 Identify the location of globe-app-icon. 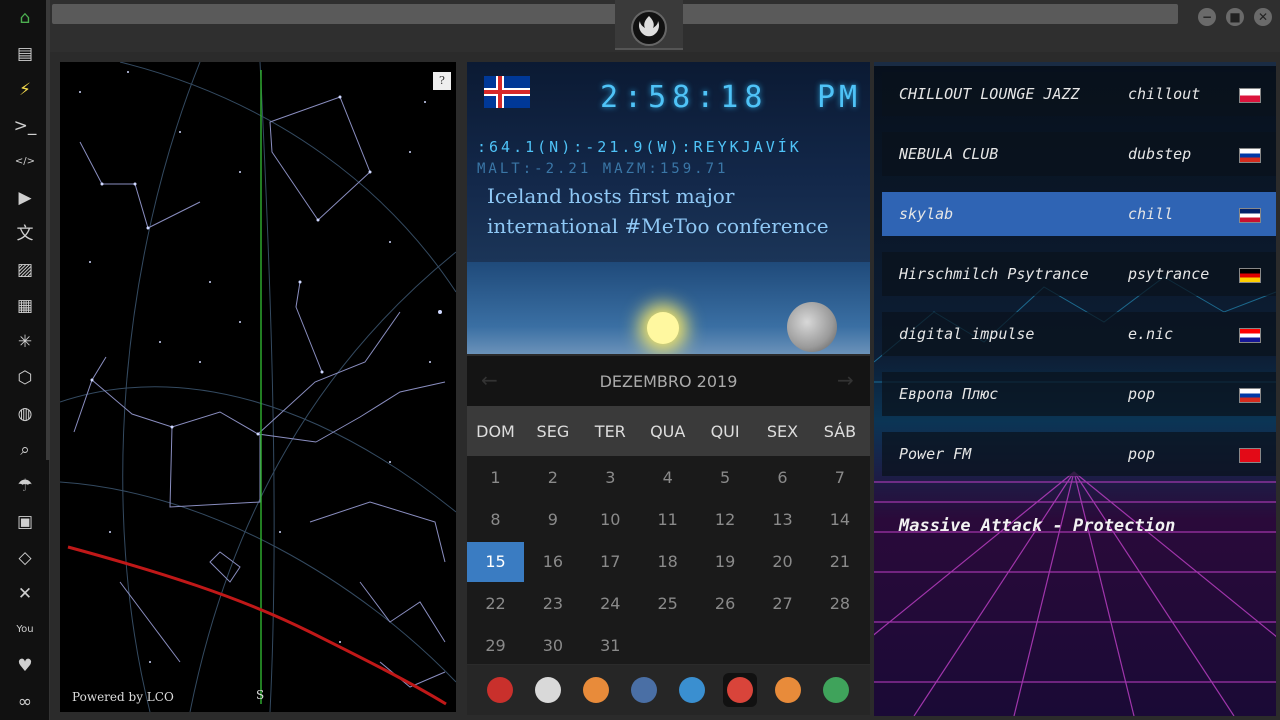
(692, 690).